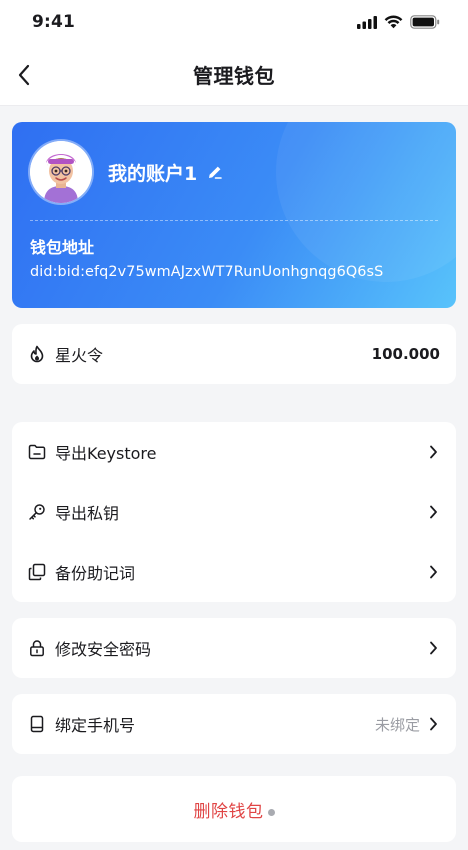  What do you see at coordinates (234, 172) in the screenshot?
I see `account-header: 我的账户1` at bounding box center [234, 172].